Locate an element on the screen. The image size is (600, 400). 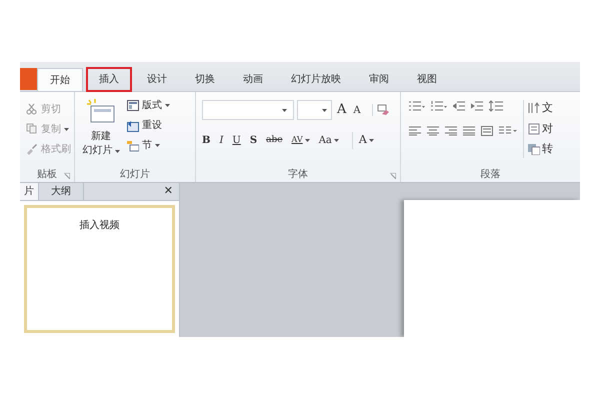
font-size-dropdown is located at coordinates (314, 110).